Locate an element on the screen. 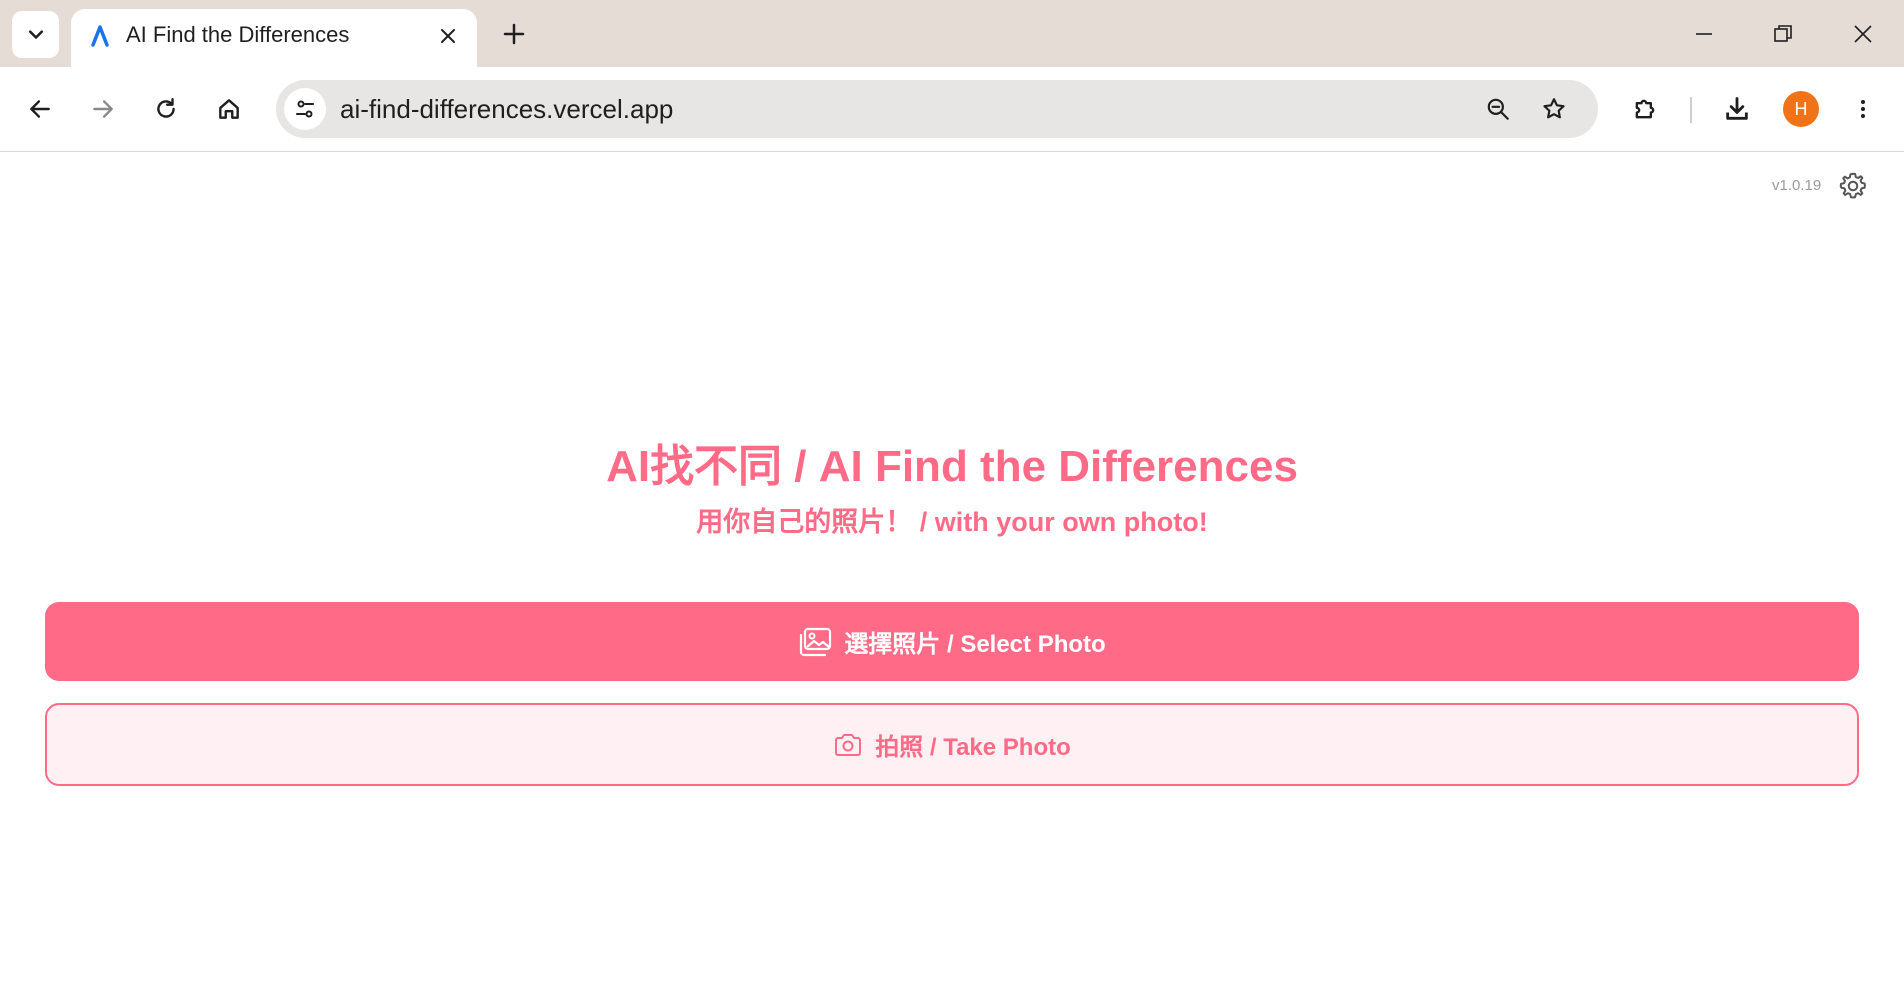 The height and width of the screenshot is (994, 1904). minimize-icon is located at coordinates (1704, 34).